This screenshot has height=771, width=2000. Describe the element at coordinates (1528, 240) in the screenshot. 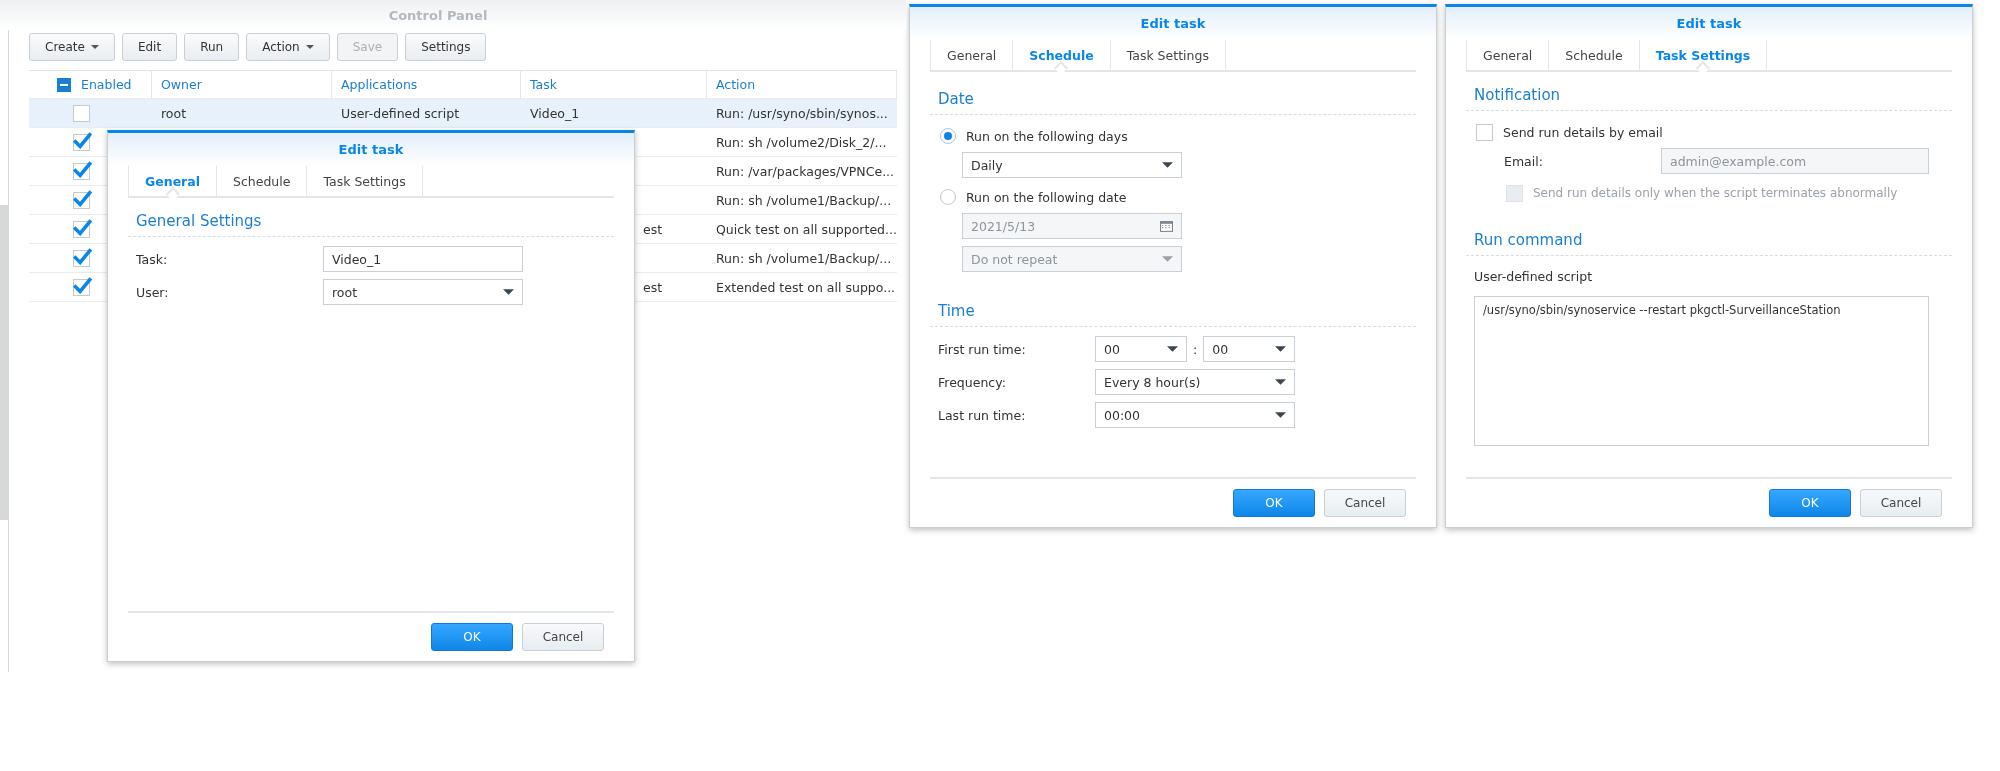

I see `section-heading: Run command` at that location.